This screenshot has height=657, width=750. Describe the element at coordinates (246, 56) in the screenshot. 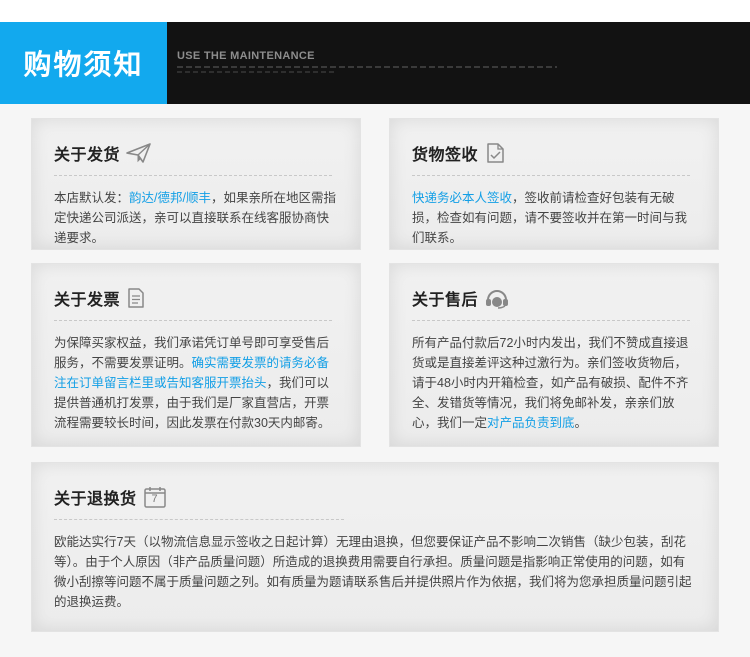

I see `header-subtitle: USE THE MAINTENANCE` at that location.